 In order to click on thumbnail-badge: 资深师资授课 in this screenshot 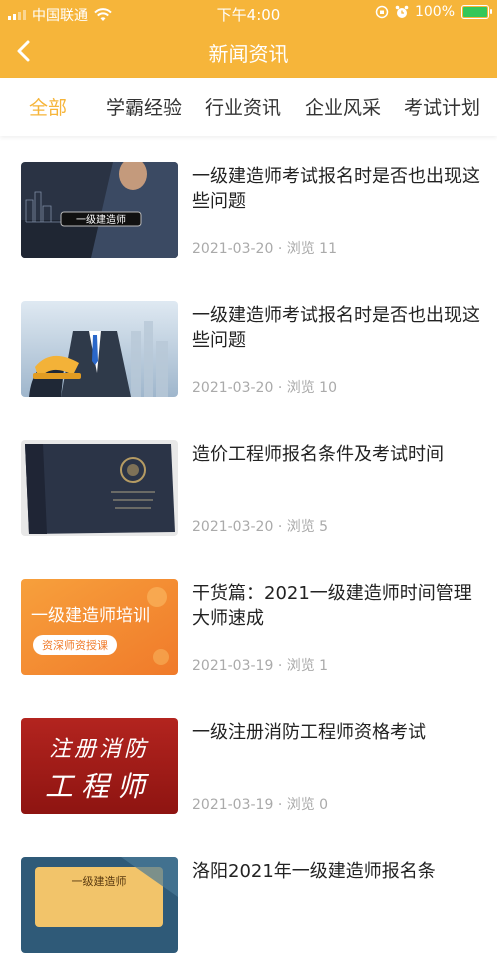, I will do `click(75, 645)`.